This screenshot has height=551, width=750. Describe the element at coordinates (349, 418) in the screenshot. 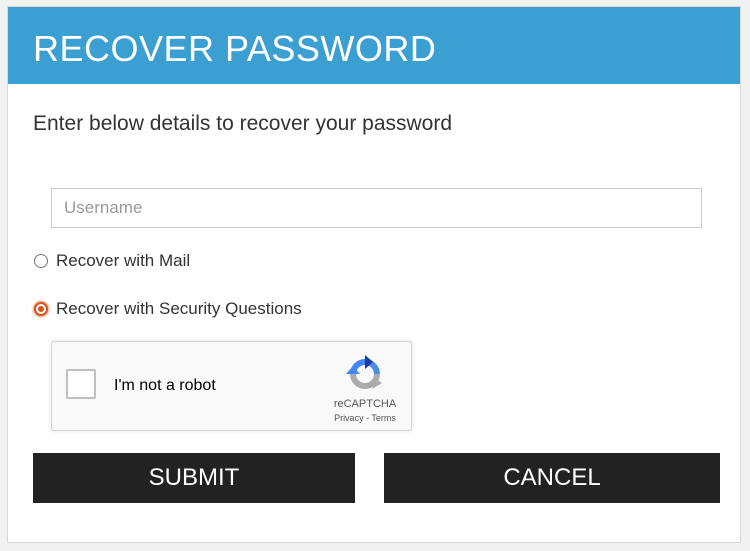

I see `privacy-link: Privacy` at that location.